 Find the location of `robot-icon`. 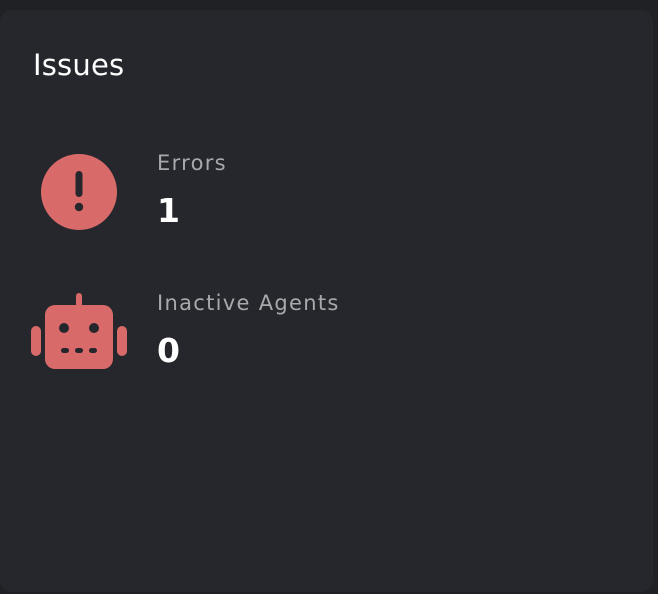

robot-icon is located at coordinates (79, 333).